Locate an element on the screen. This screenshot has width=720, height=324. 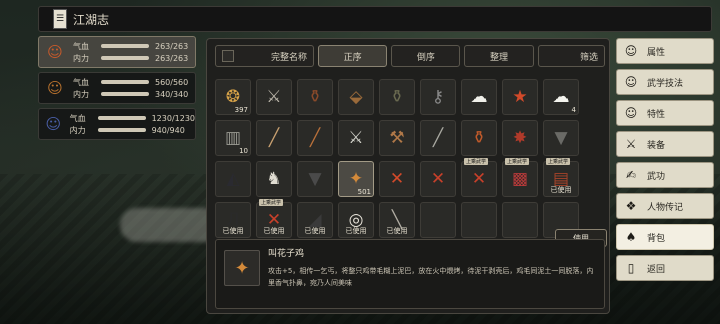
beast-icon: ✸ is located at coordinates (520, 137).